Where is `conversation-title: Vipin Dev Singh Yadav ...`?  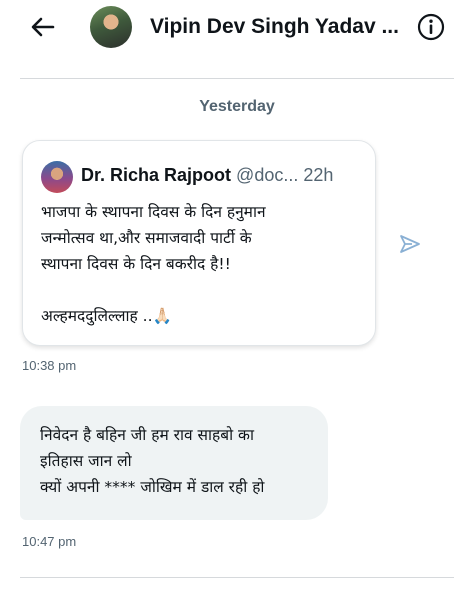
conversation-title: Vipin Dev Singh Yadav ... is located at coordinates (281, 27).